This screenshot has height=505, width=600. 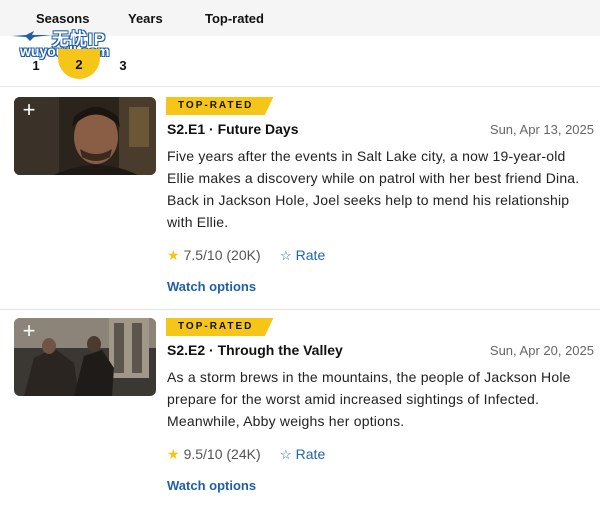 I want to click on air-date: Sun, Apr 20, 2025, so click(x=541, y=350).